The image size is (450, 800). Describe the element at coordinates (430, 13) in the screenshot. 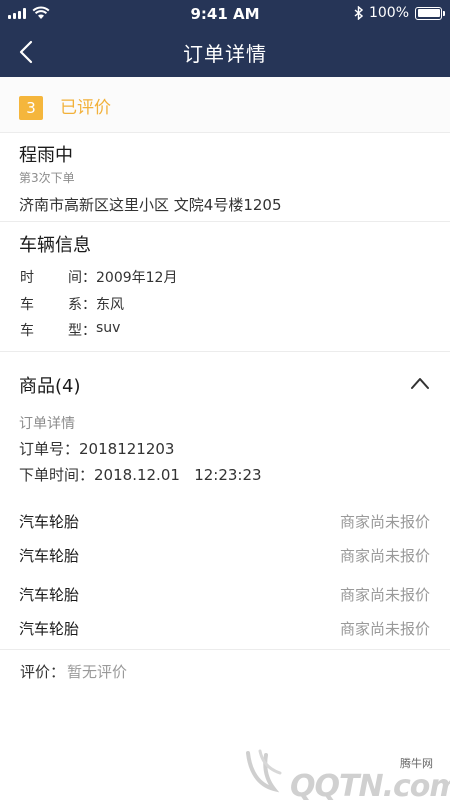

I see `battery-icon` at that location.